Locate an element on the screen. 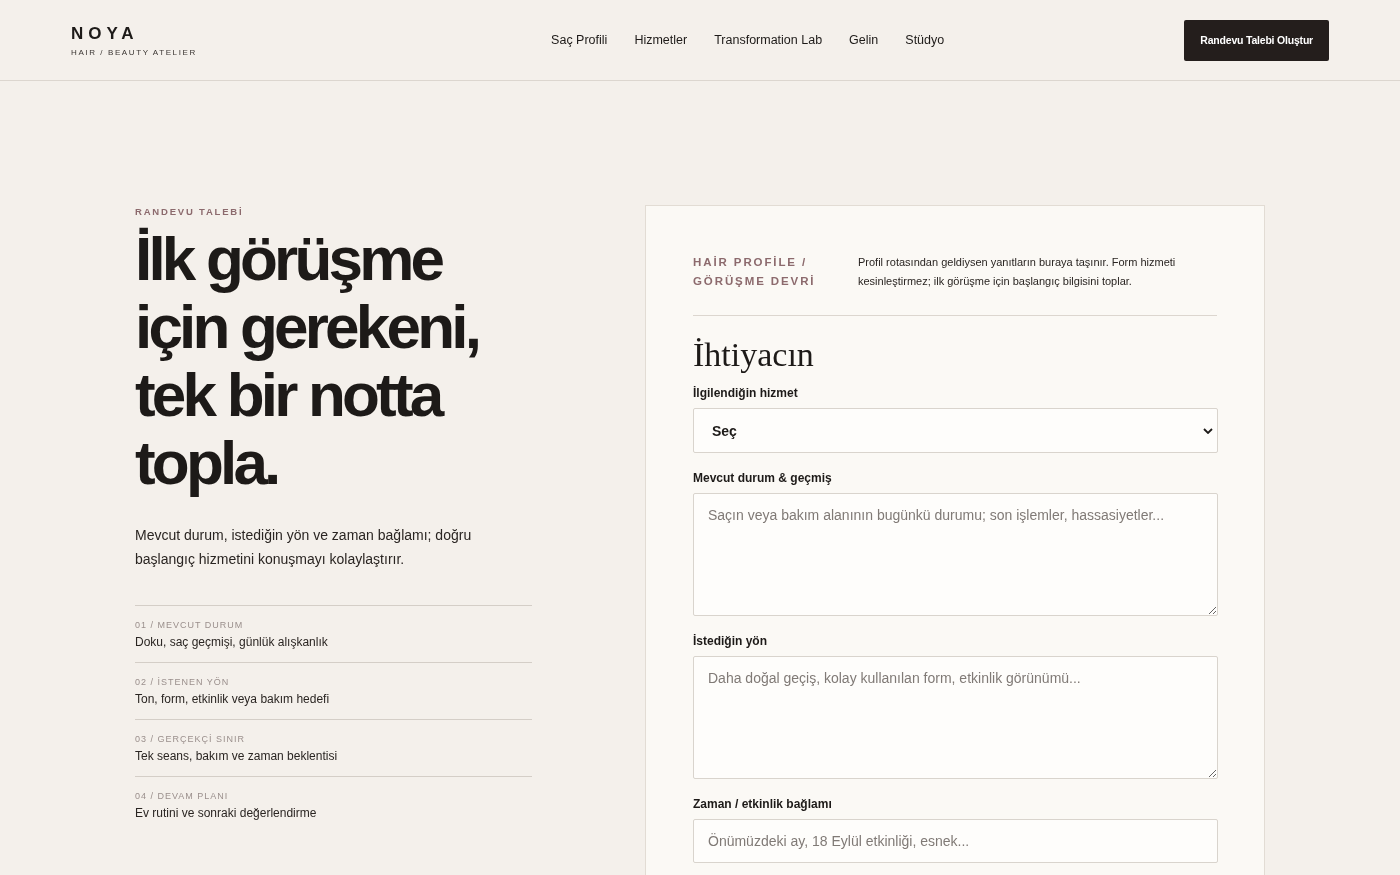 The width and height of the screenshot is (1400, 875). brand-logo: NOYA is located at coordinates (171, 33).